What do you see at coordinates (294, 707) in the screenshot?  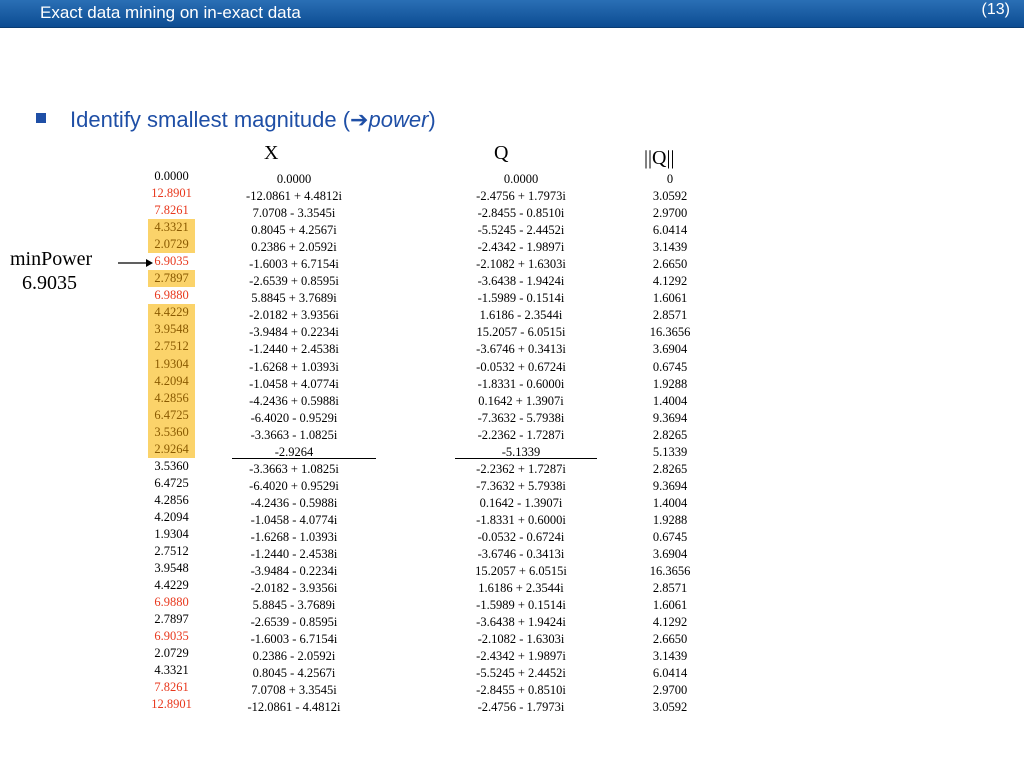 I see `x-value: -12.0861 - 4.4812i` at bounding box center [294, 707].